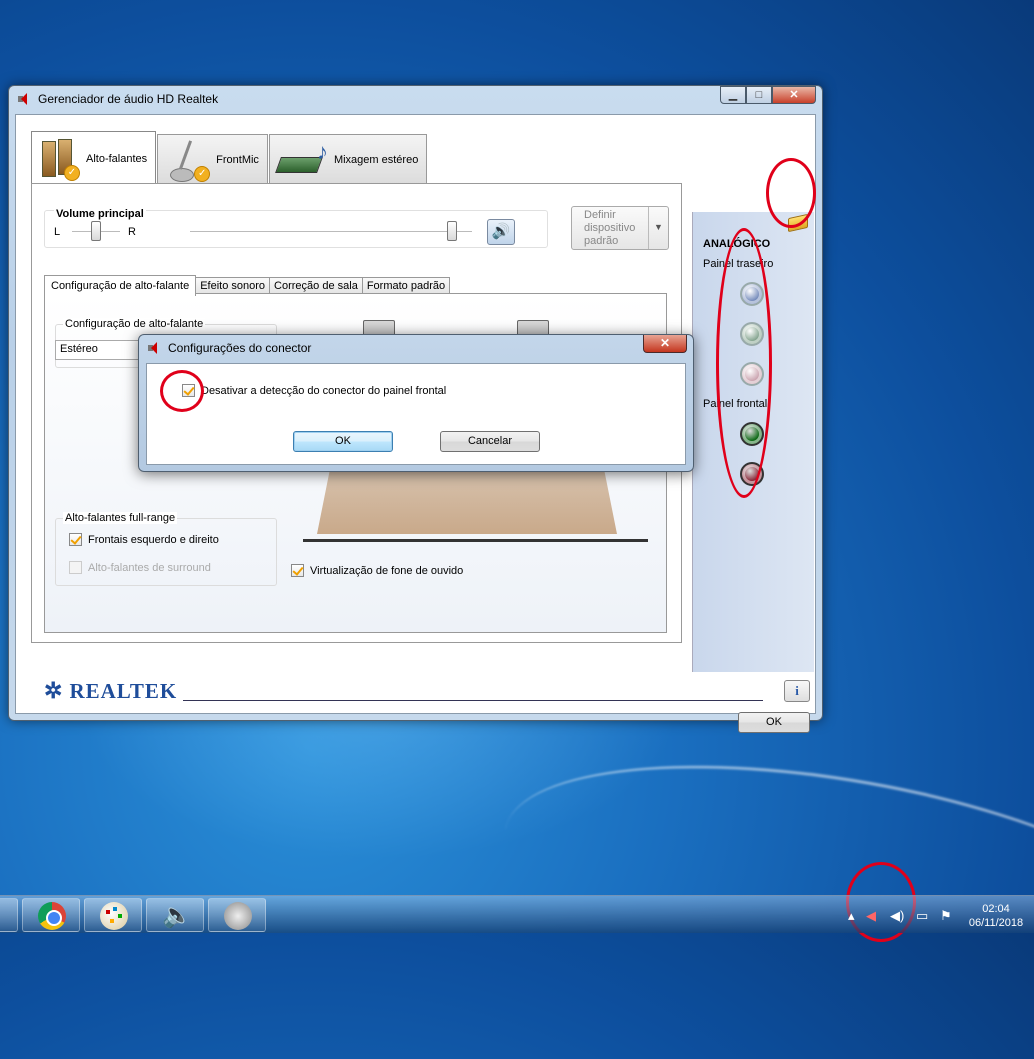 This screenshot has width=1034, height=1059. Describe the element at coordinates (759, 95) in the screenshot. I see `maximize-button: □` at that location.